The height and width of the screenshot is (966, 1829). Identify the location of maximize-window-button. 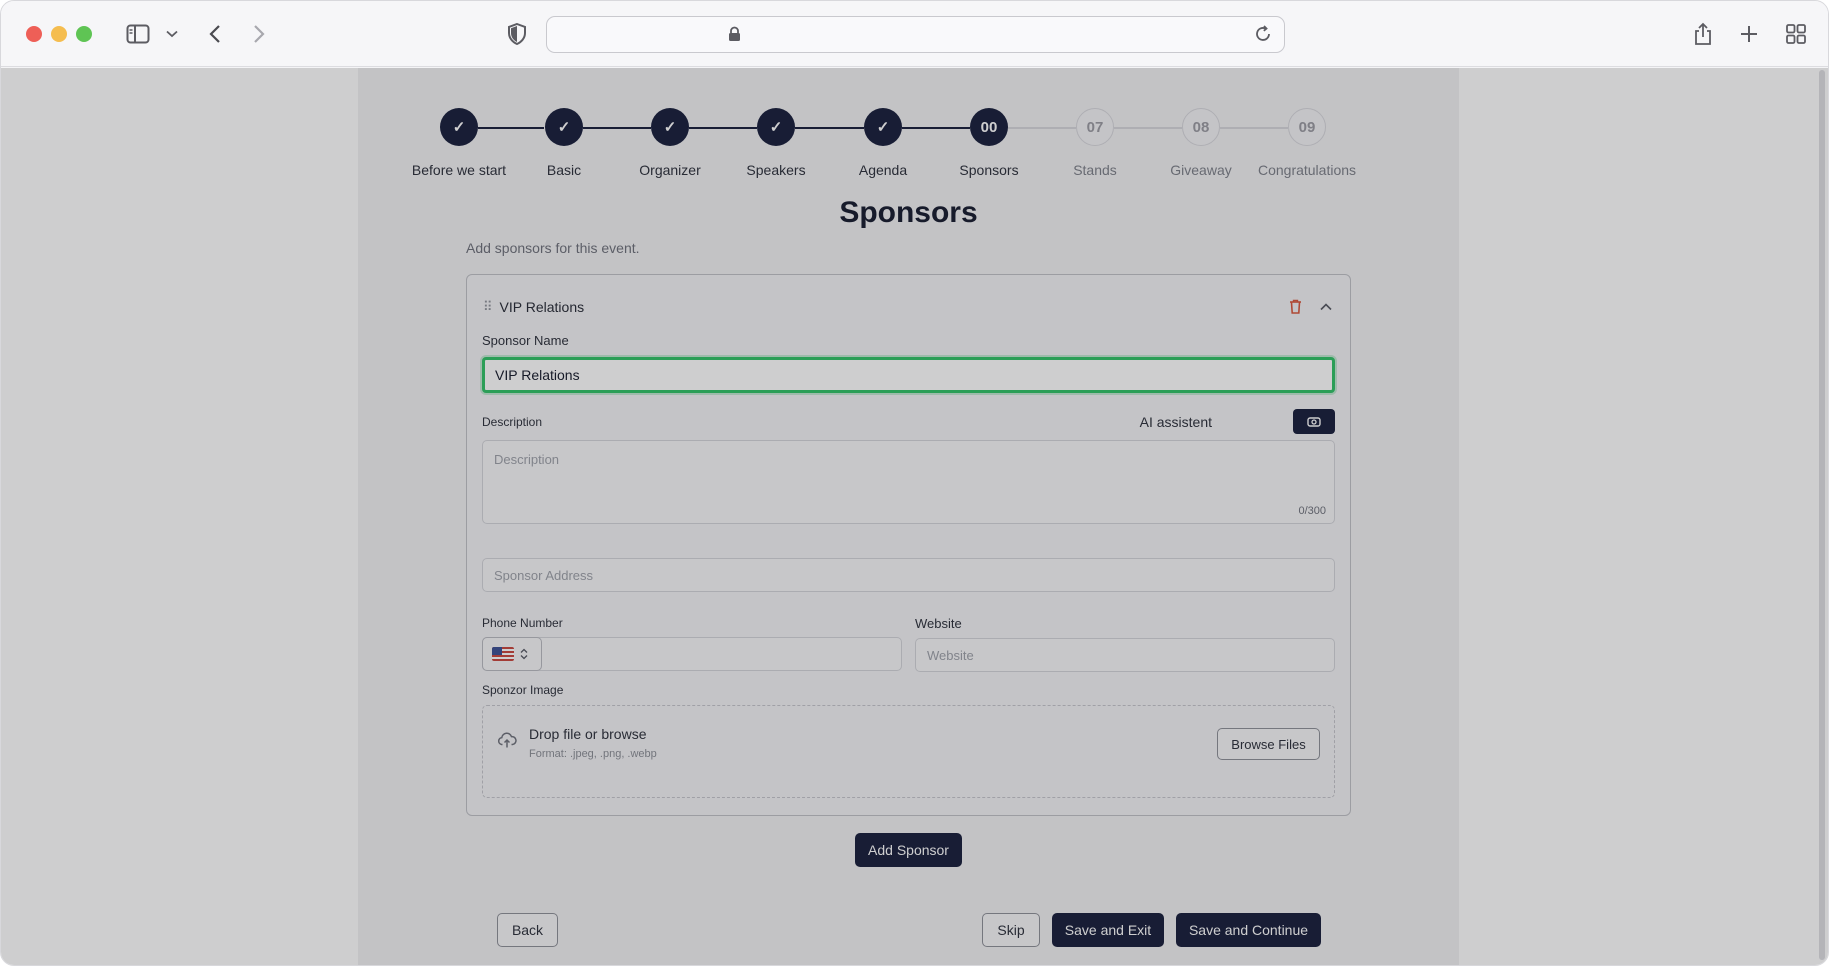
(84, 34).